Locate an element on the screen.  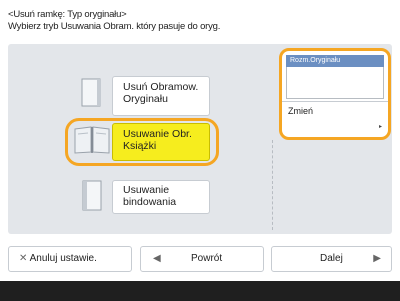
open-book-icon is located at coordinates (92, 140).